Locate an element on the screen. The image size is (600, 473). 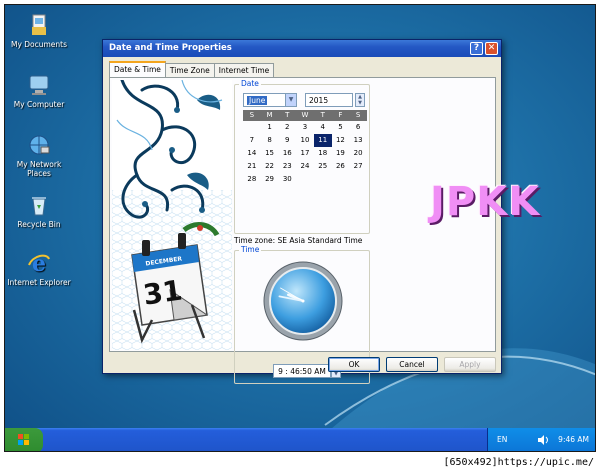
dialog-titlebar: Date and Time Properties ? ✕ is located at coordinates (302, 48).